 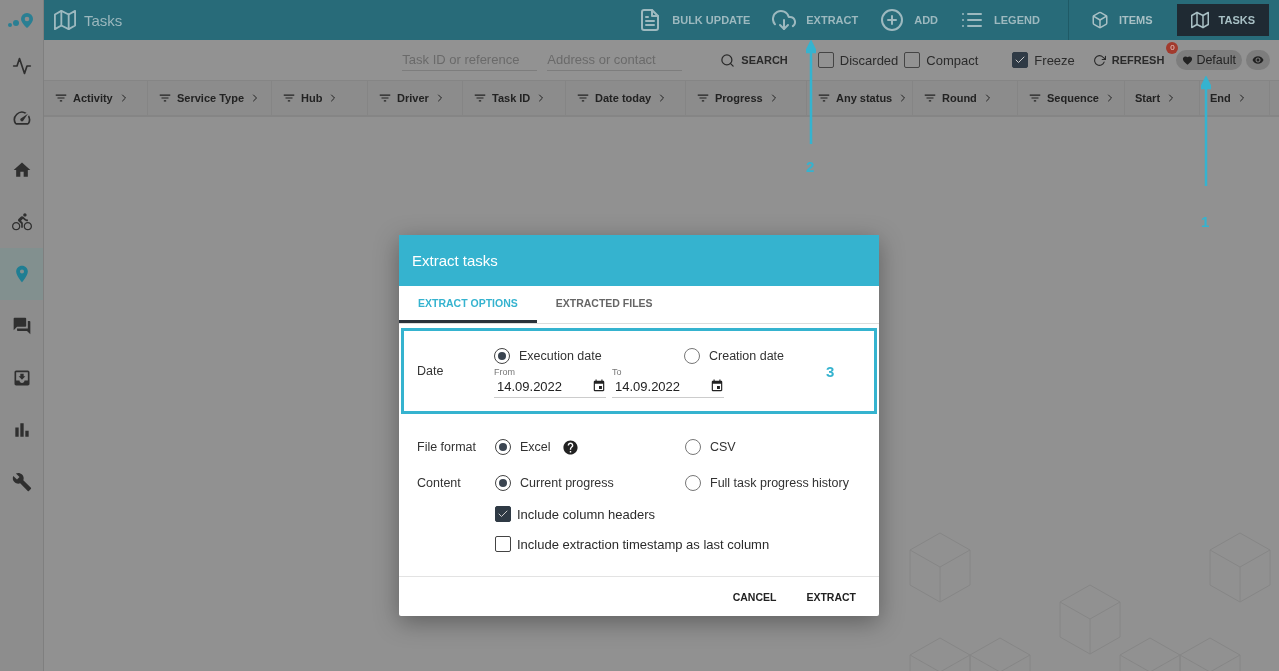 I want to click on column-label: Driver, so click(x=413, y=98).